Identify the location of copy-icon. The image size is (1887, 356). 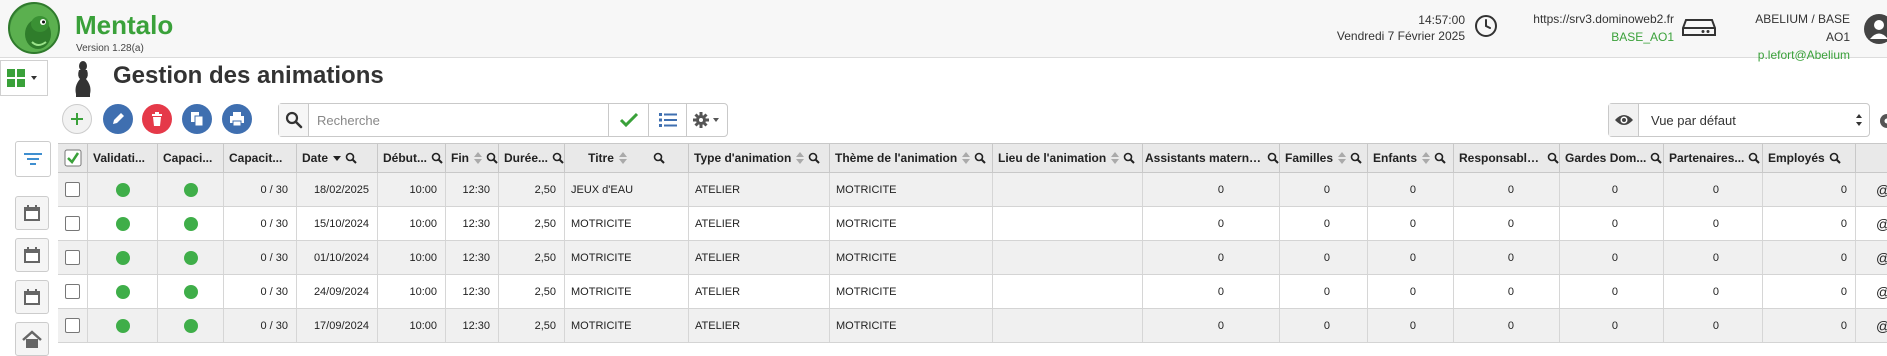
(197, 119).